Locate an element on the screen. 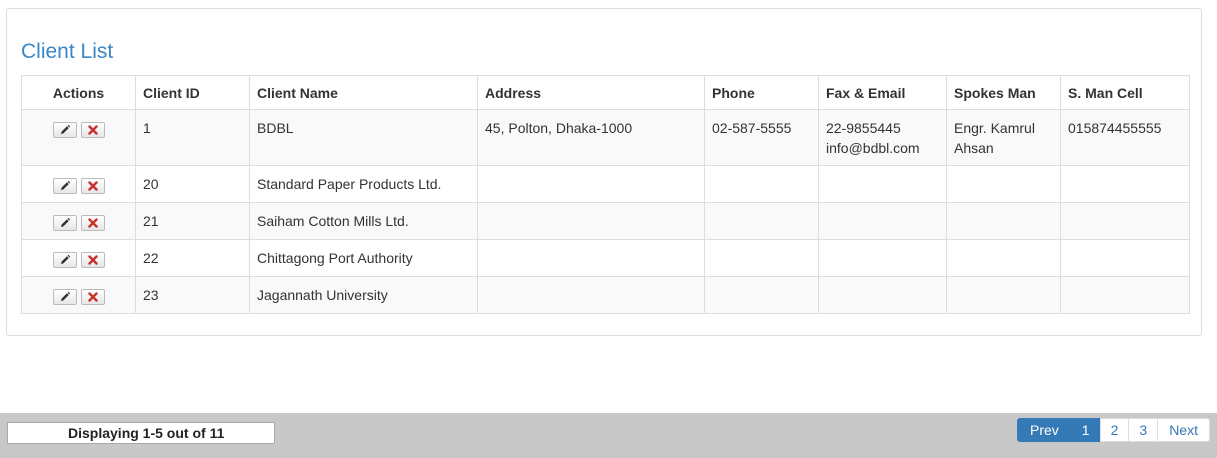 The width and height of the screenshot is (1217, 458). table-row: 22 Chittagong Port Authority is located at coordinates (605, 258).